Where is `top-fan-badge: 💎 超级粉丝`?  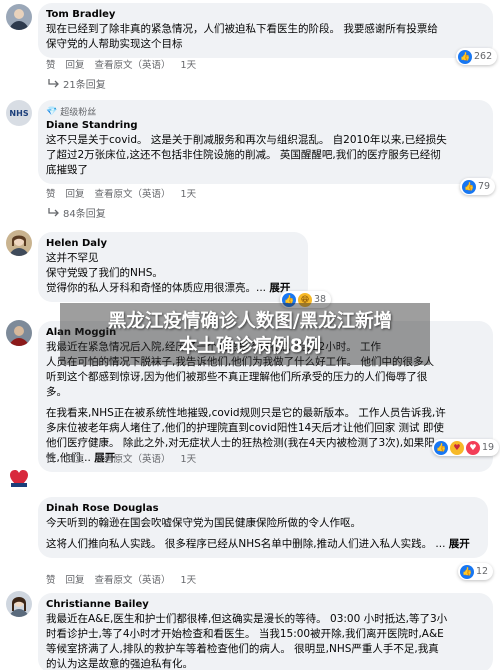 top-fan-badge: 💎 超级粉丝 is located at coordinates (71, 112).